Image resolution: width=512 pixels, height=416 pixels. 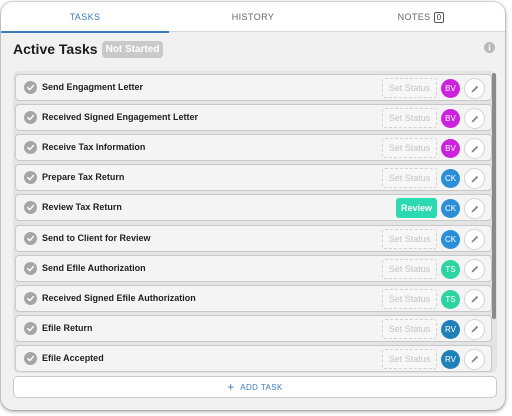 I want to click on add-task-button: + ADD TASK, so click(x=255, y=387).